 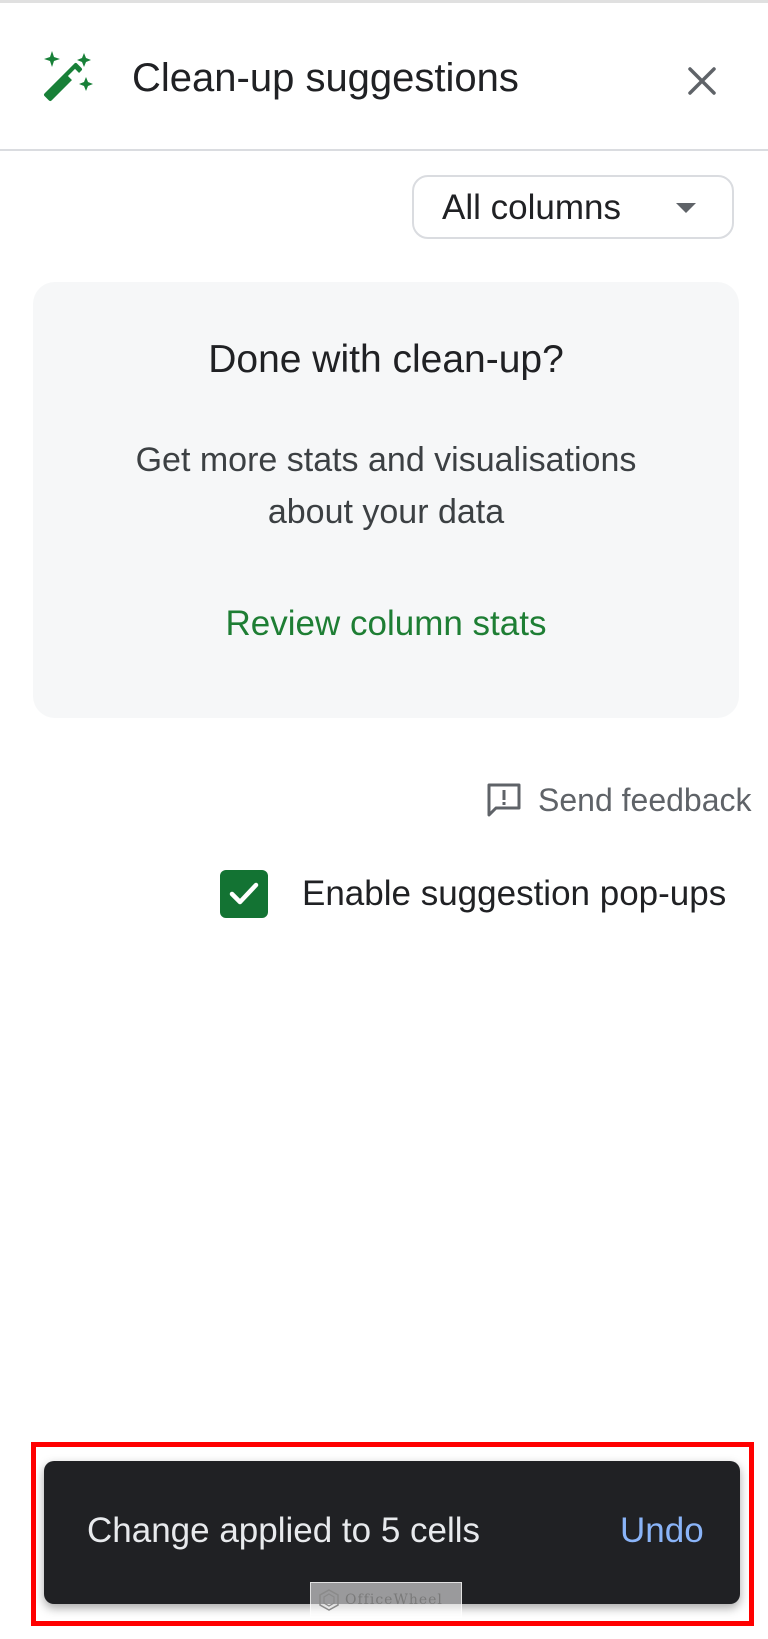 I want to click on enable-popups-label: Enable suggestion pop-ups, so click(x=514, y=893).